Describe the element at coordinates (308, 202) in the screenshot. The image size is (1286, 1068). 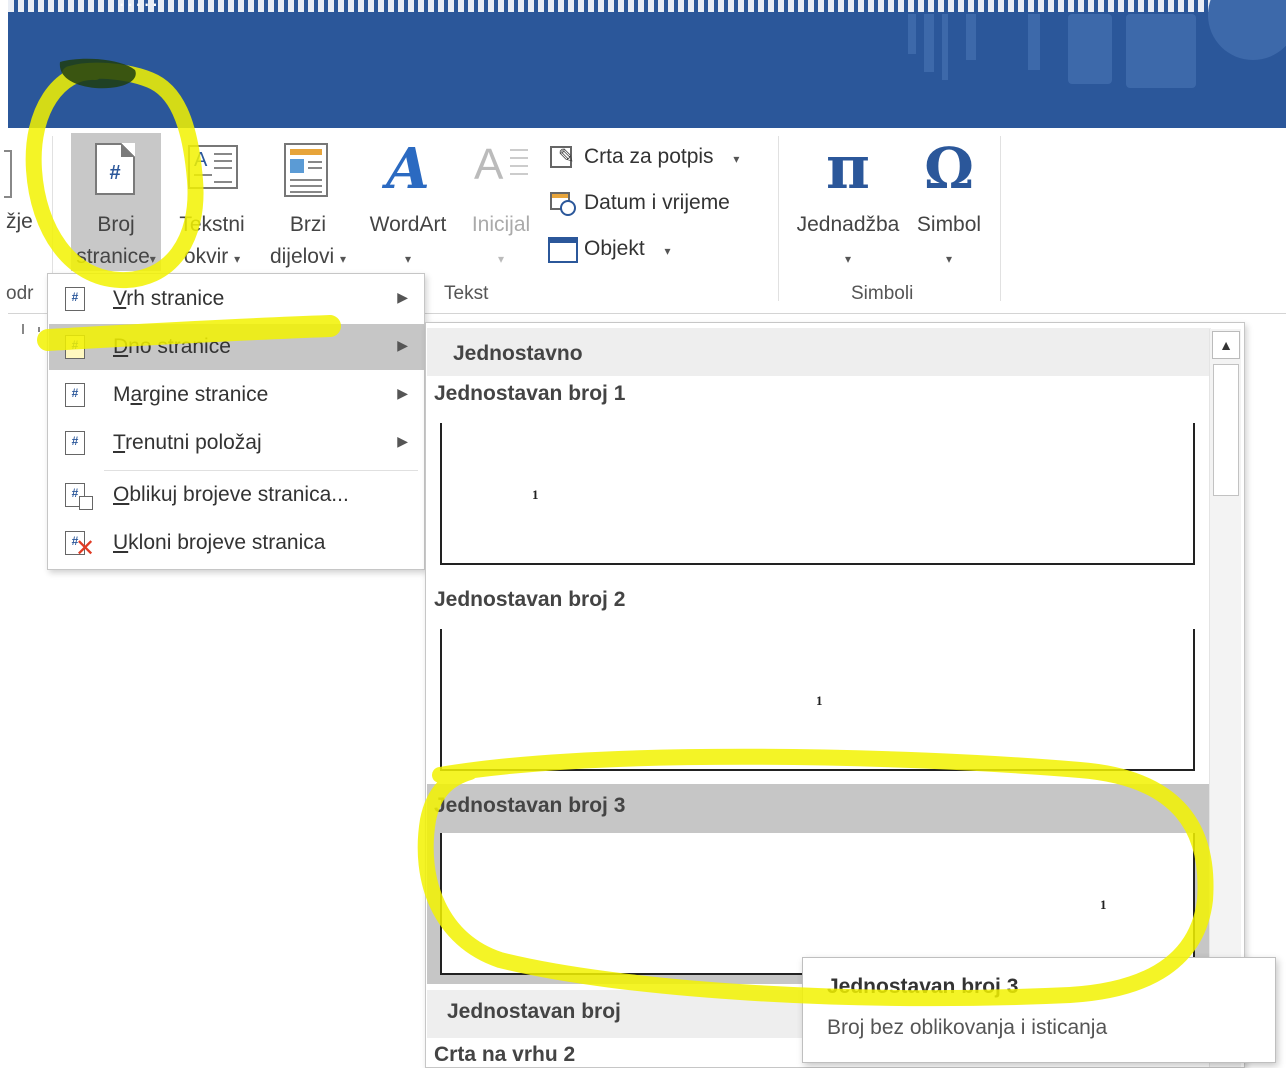
I see `quick-parts-button: Brzi dijelovi ▾` at that location.